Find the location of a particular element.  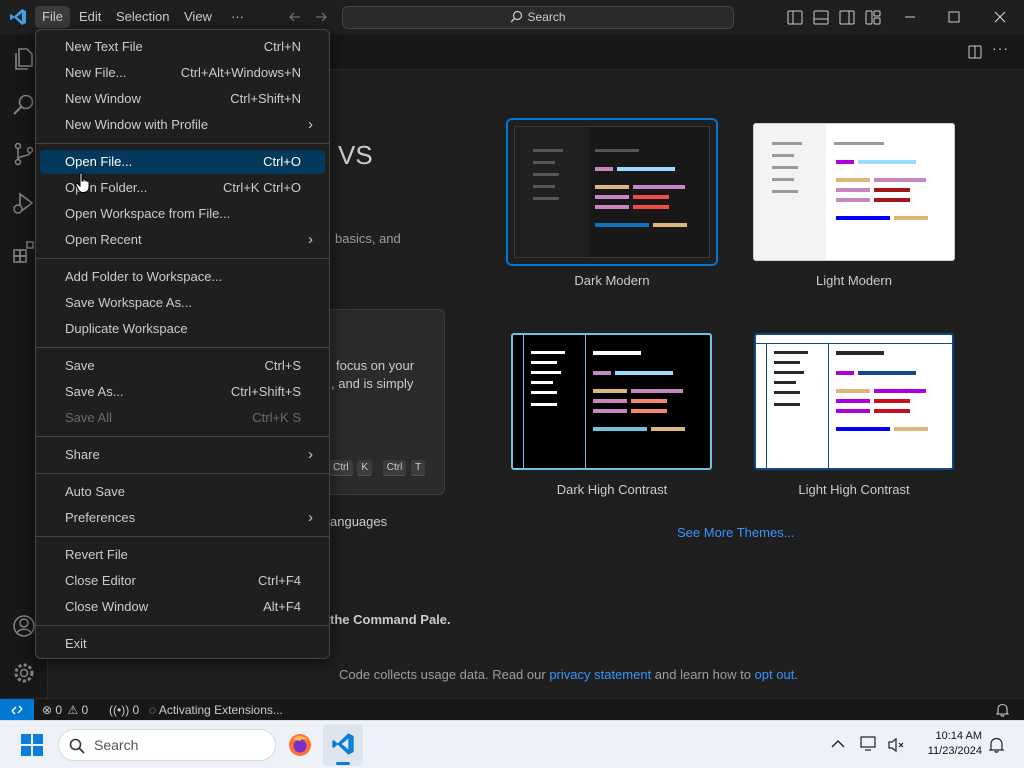

opt-out-link: opt out is located at coordinates (775, 674).